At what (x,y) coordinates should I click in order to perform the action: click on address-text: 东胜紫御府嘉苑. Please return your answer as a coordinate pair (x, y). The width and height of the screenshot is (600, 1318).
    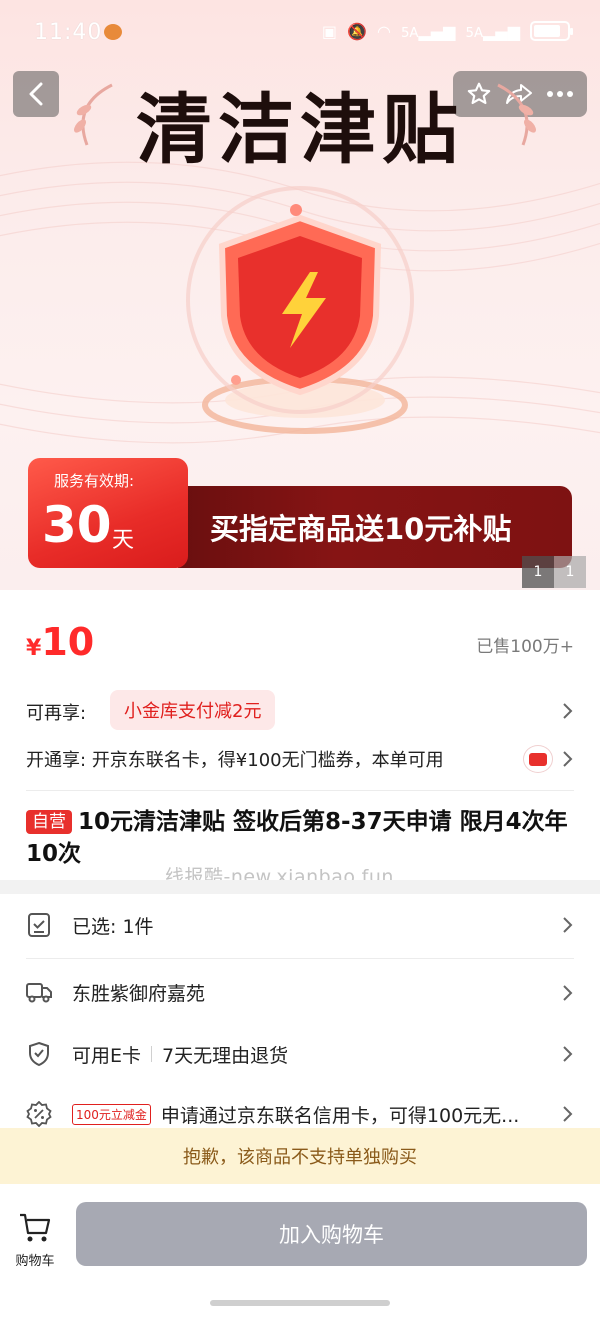
    Looking at the image, I should click on (139, 993).